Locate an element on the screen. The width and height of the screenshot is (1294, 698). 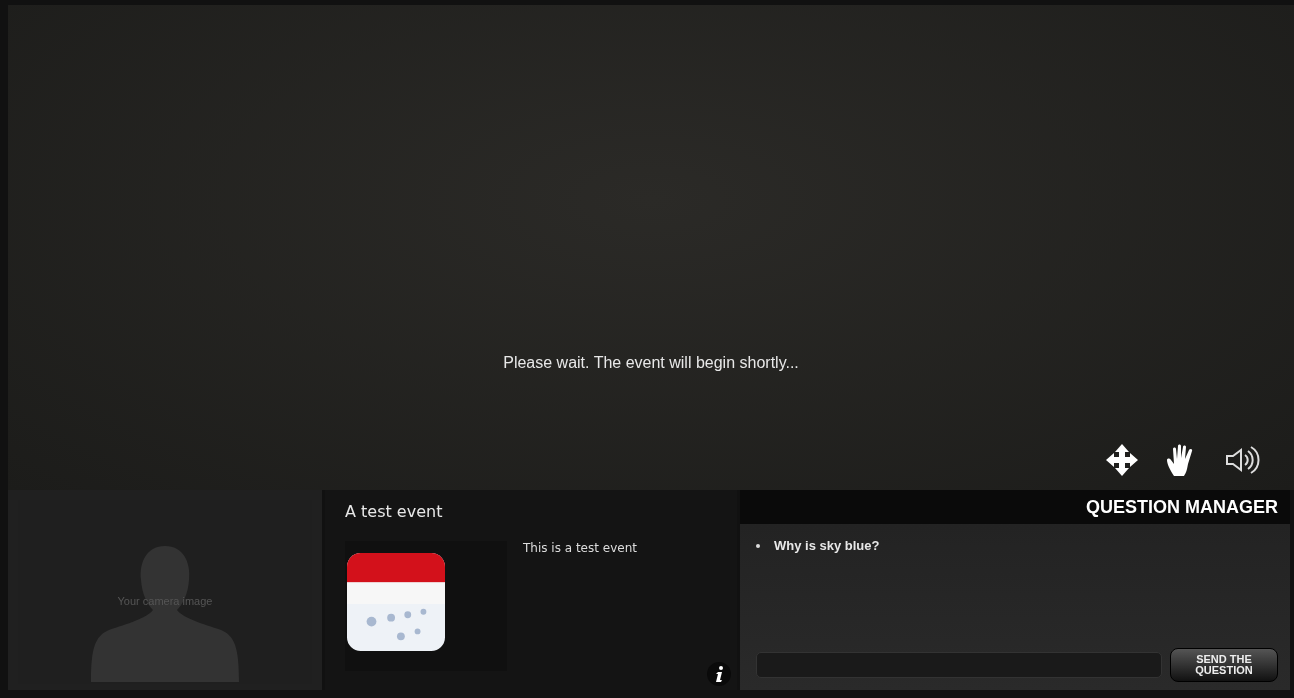
question-input-field is located at coordinates (959, 665).